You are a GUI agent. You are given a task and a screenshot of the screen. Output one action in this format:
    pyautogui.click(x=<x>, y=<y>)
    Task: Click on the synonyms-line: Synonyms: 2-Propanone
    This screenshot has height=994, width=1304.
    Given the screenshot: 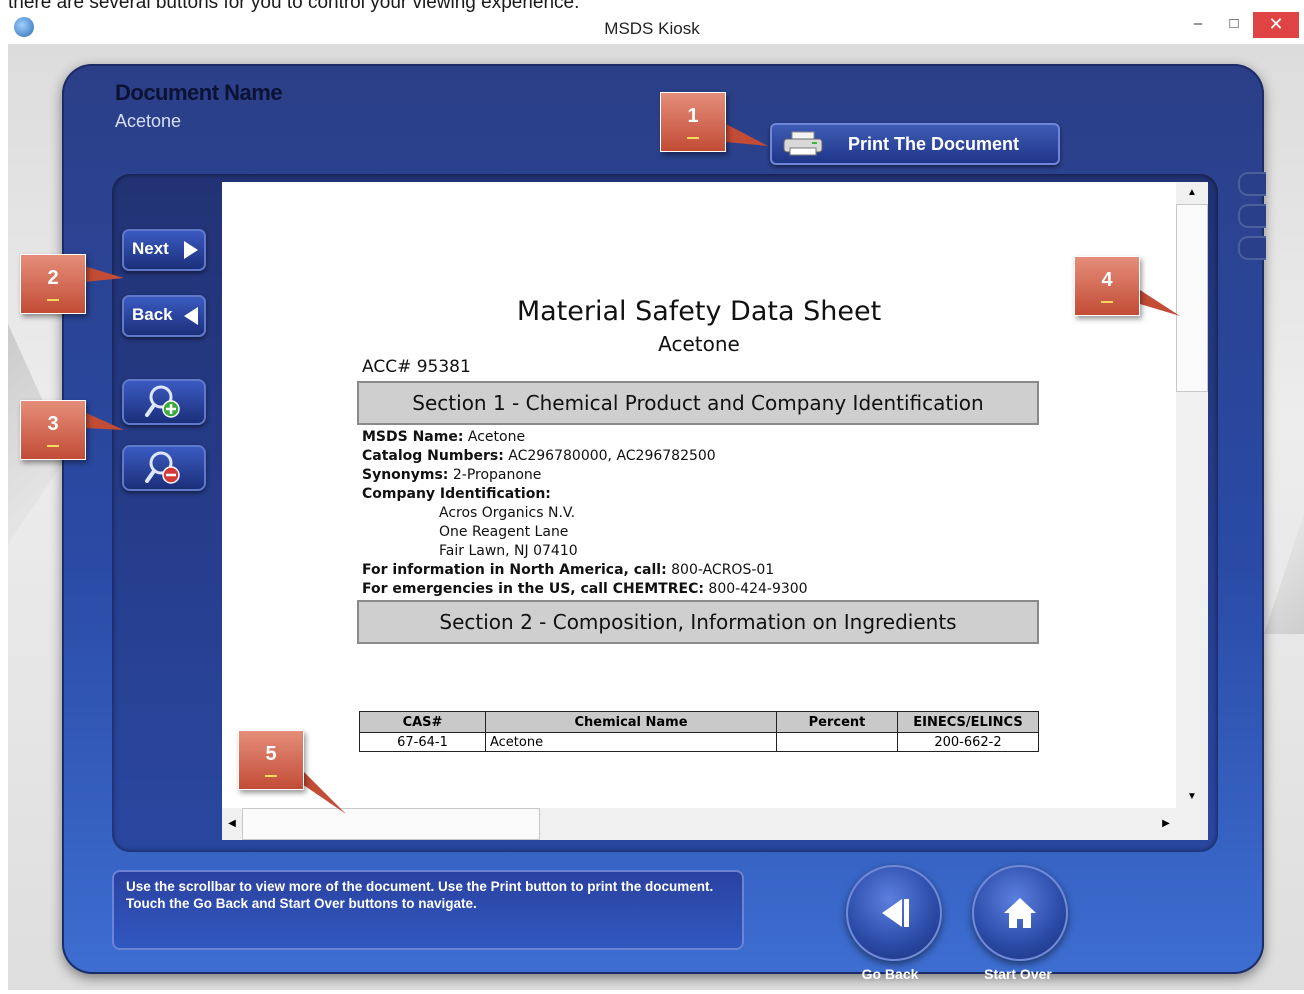 What is the action you would take?
    pyautogui.click(x=451, y=475)
    